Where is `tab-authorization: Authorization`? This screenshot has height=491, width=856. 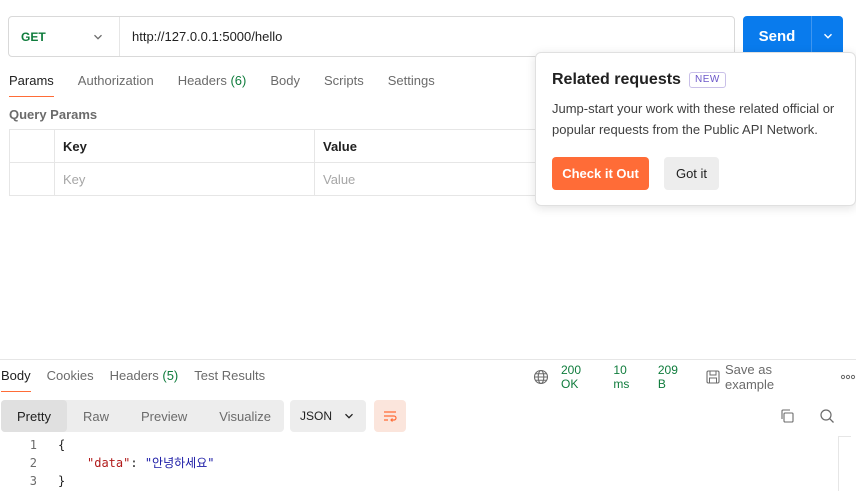
tab-authorization: Authorization is located at coordinates (116, 85).